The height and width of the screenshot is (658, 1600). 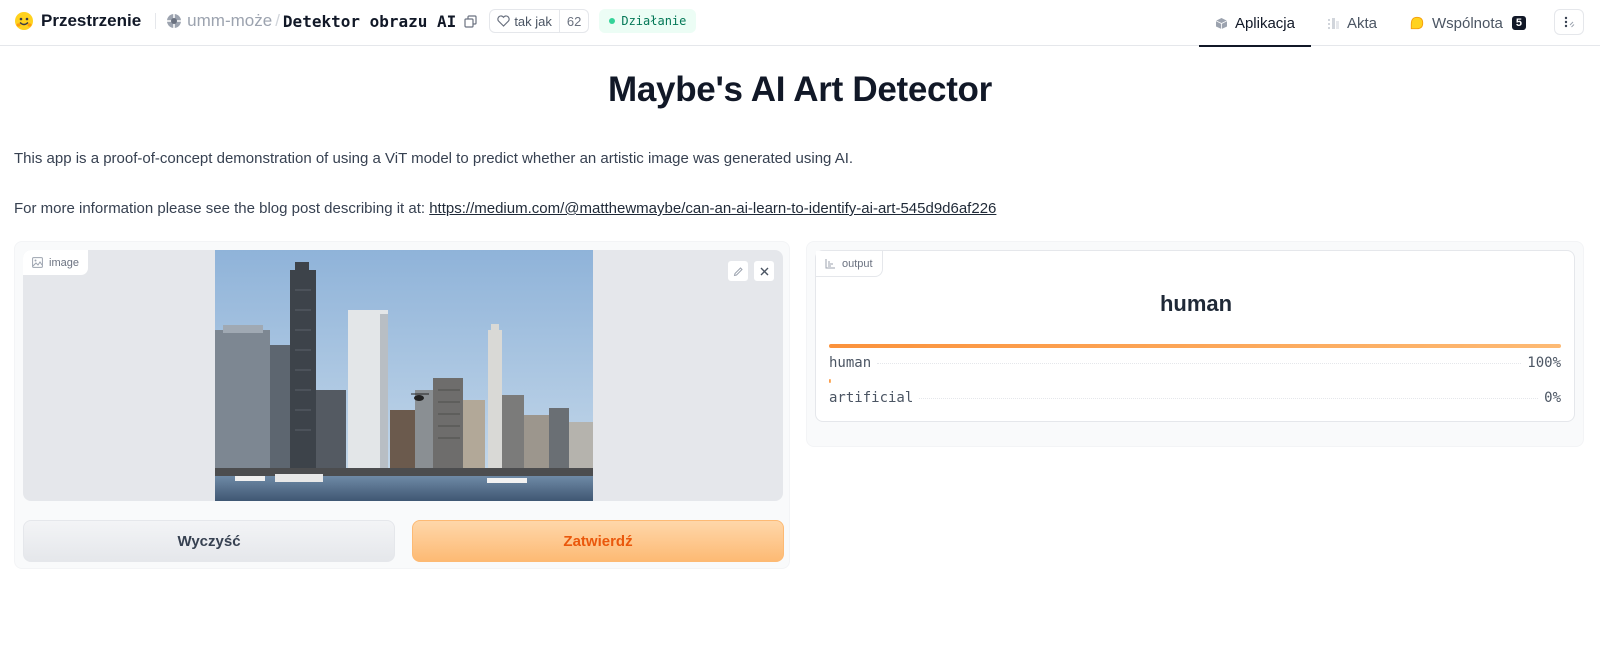 I want to click on confidence-value: 100%, so click(x=1544, y=363).